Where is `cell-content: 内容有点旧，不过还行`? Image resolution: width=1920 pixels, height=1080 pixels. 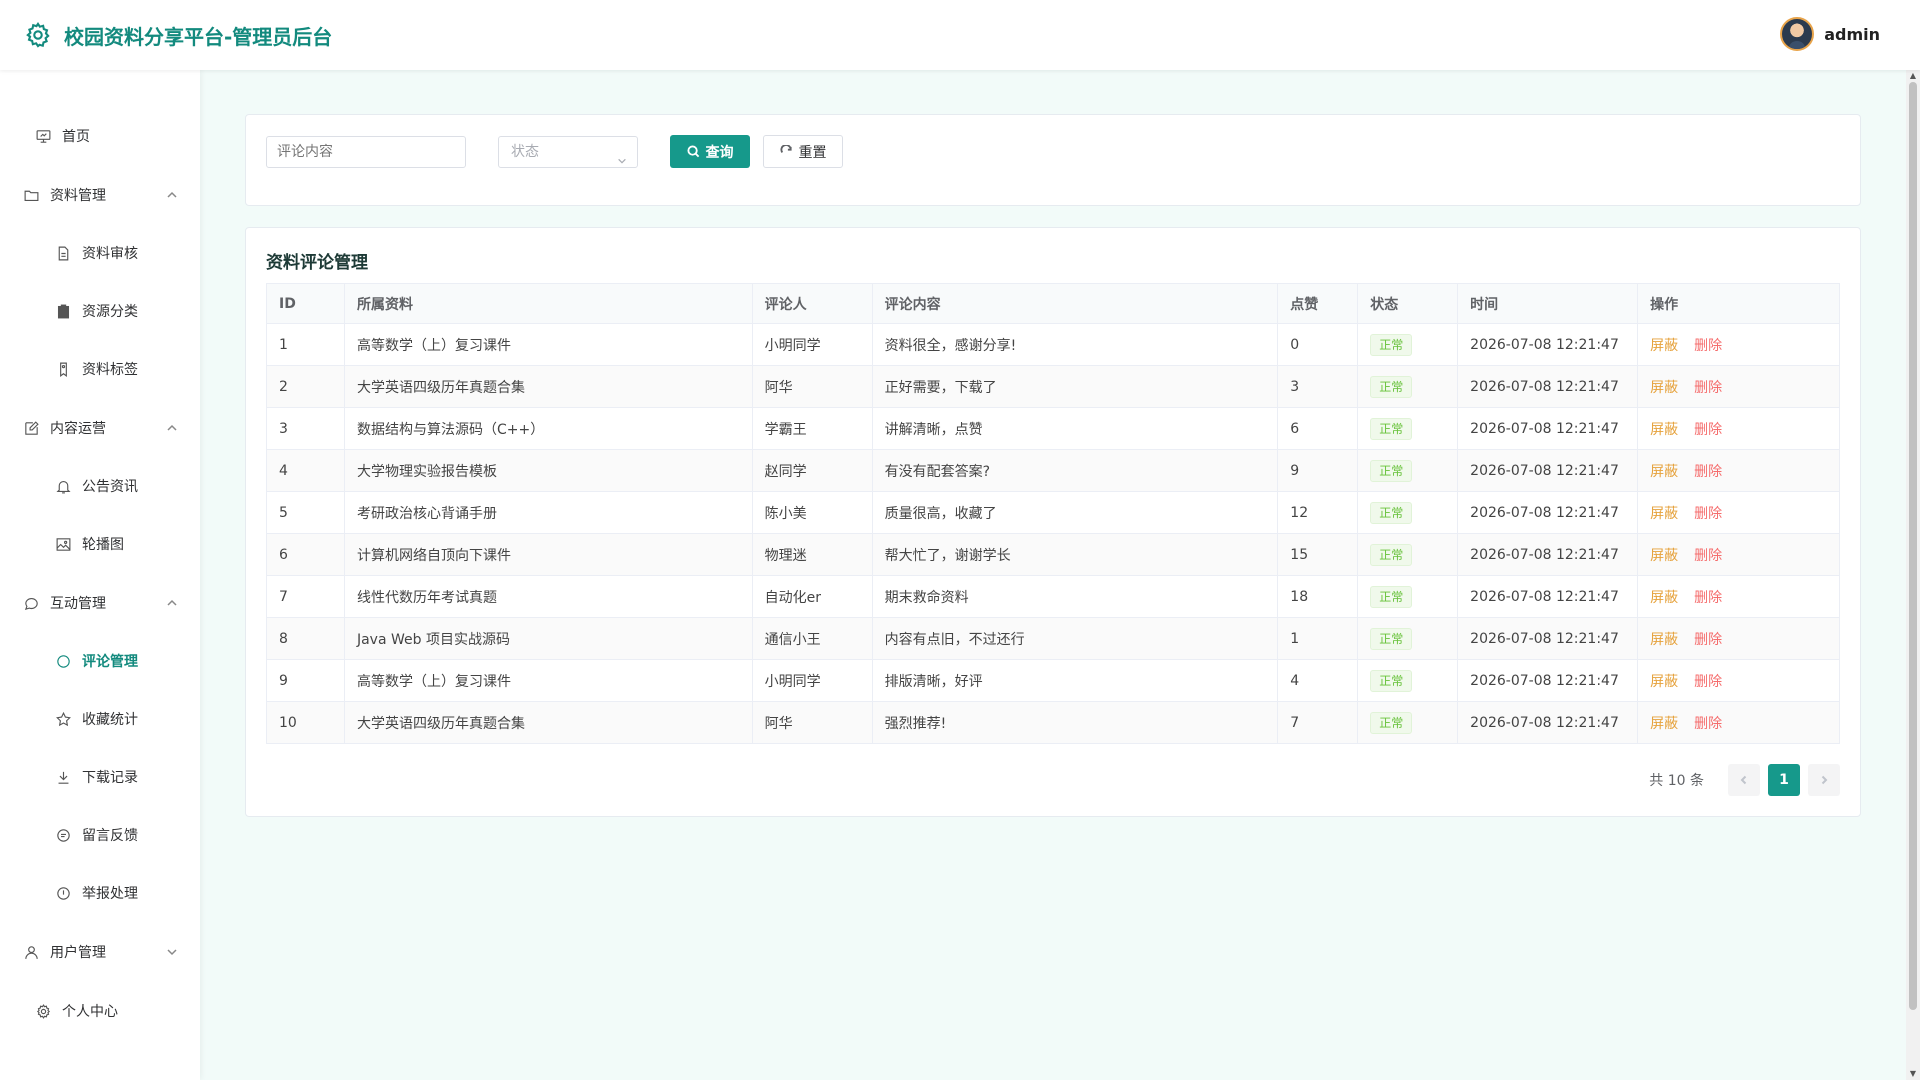 cell-content: 内容有点旧，不过还行 is located at coordinates (1075, 638).